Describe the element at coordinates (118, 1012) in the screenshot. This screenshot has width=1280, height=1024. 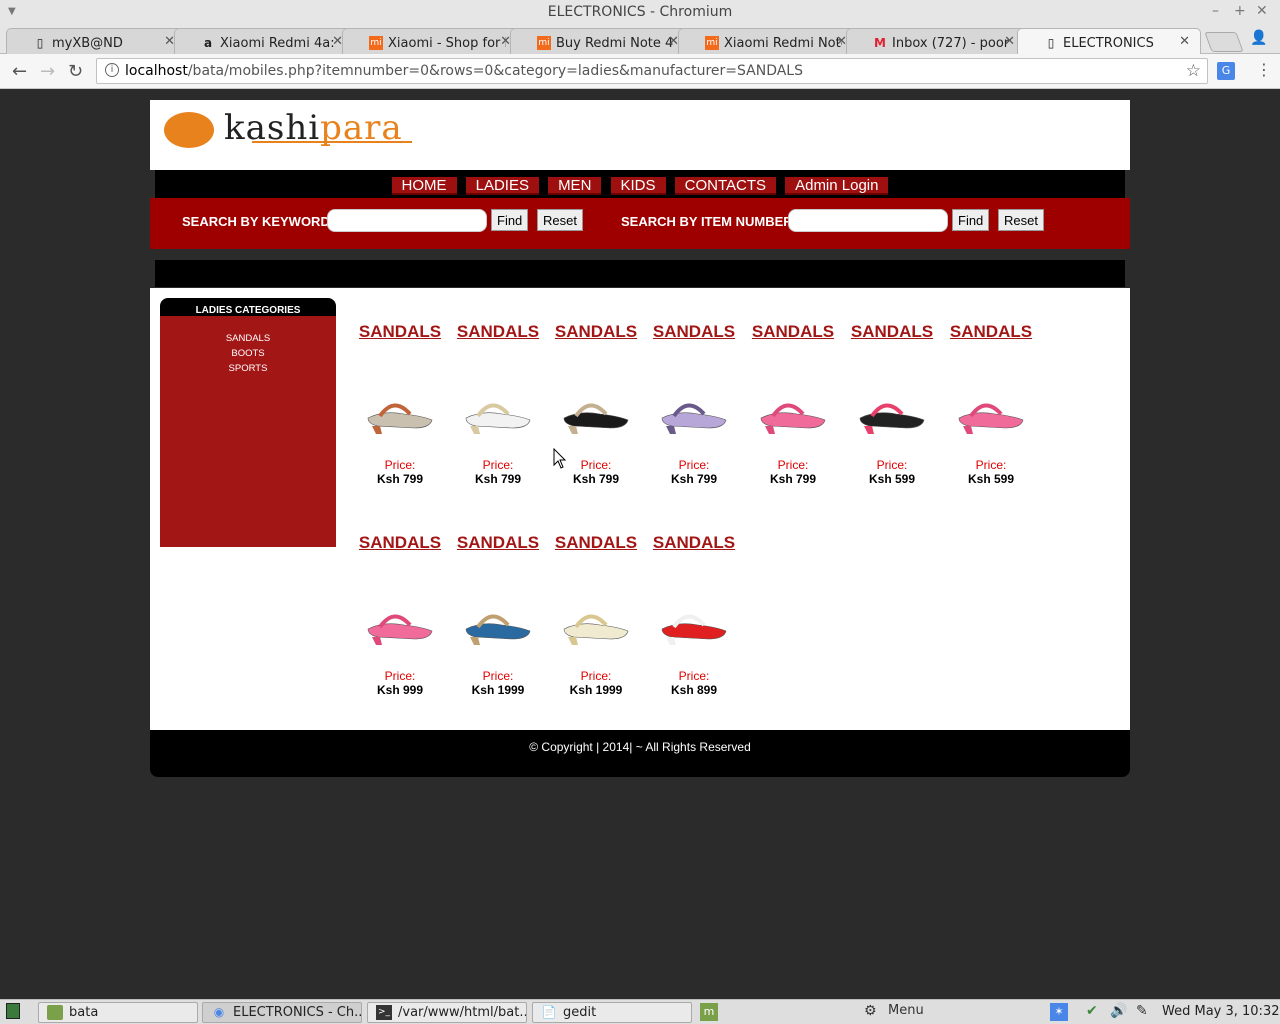
I see `taskbar-item-bata: bata` at that location.